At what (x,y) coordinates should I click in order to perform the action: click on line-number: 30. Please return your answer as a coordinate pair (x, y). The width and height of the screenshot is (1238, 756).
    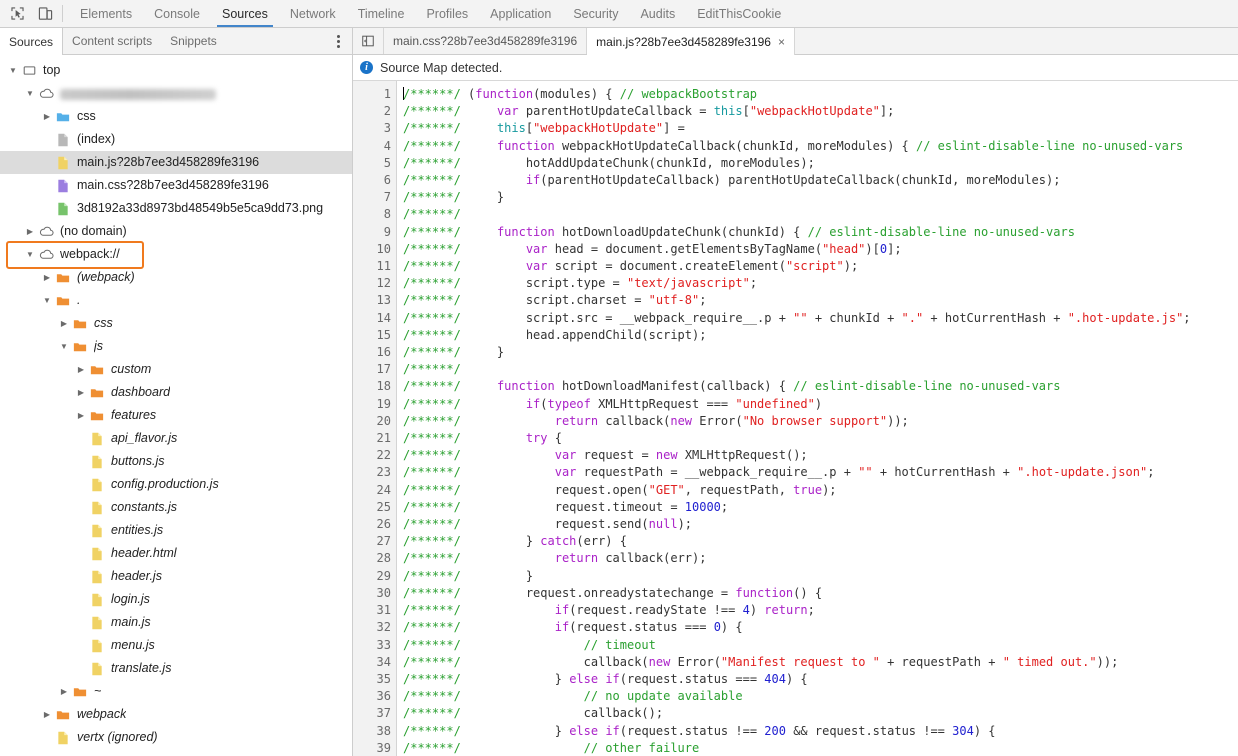
    Looking at the image, I should click on (383, 592).